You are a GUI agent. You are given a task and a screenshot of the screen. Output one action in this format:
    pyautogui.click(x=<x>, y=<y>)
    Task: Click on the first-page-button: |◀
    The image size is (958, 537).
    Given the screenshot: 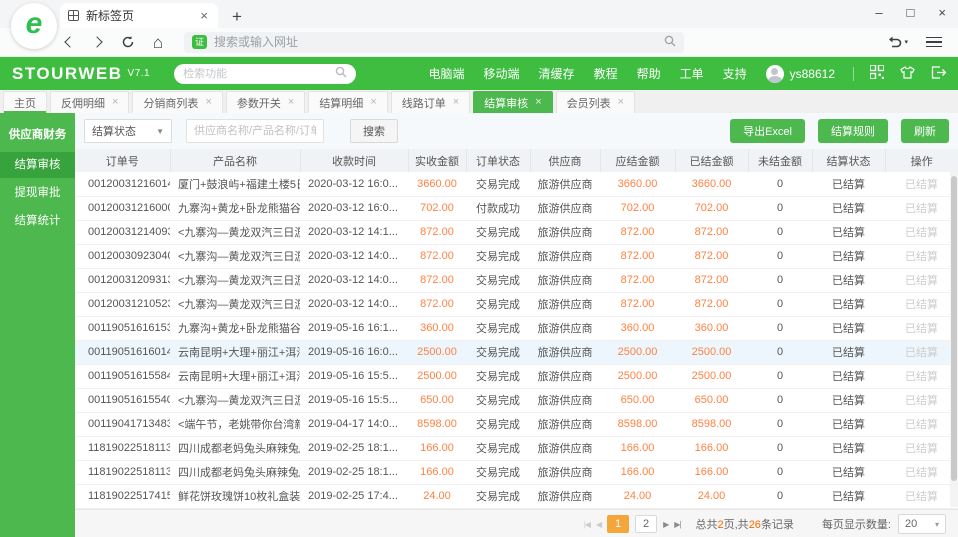 What is the action you would take?
    pyautogui.click(x=587, y=524)
    